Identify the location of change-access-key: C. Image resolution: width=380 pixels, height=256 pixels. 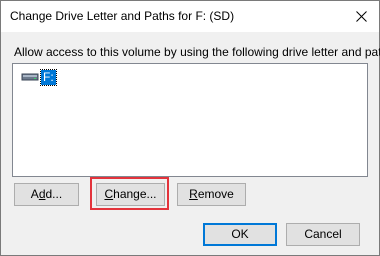
(109, 194).